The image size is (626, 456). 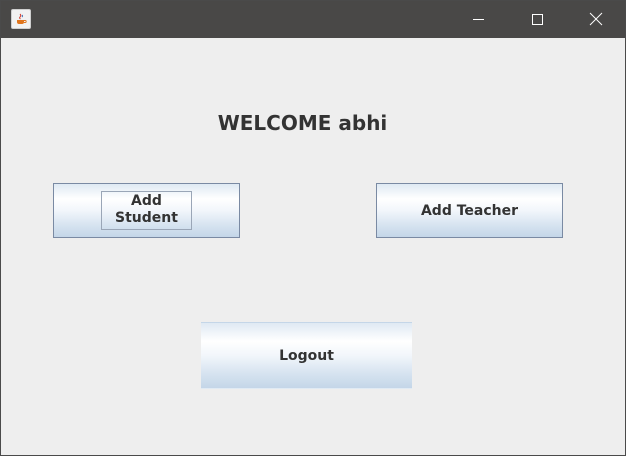 I want to click on title-bar, so click(x=313, y=19).